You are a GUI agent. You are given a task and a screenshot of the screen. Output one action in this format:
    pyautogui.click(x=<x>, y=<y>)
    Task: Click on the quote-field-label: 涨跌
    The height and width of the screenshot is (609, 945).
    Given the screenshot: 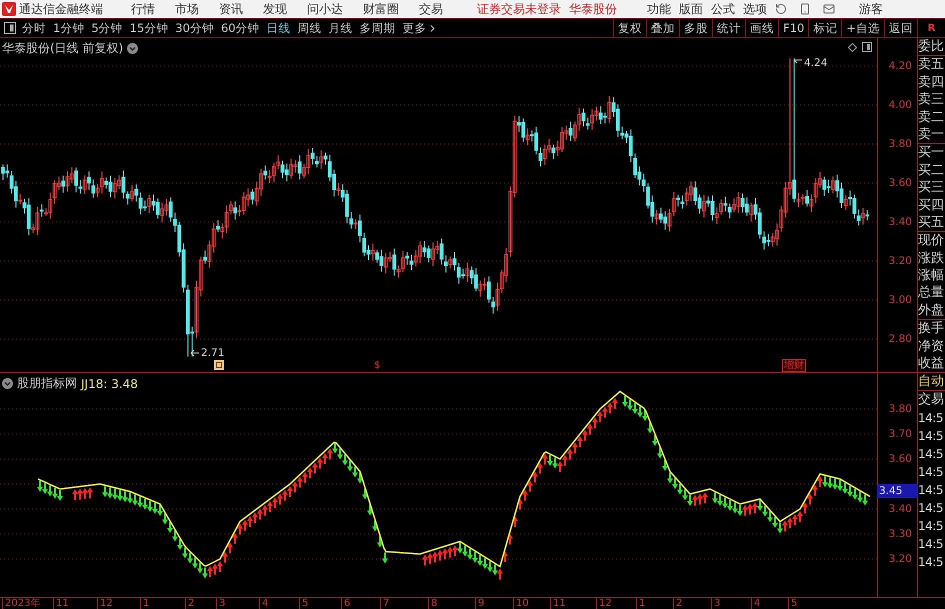 What is the action you would take?
    pyautogui.click(x=931, y=259)
    